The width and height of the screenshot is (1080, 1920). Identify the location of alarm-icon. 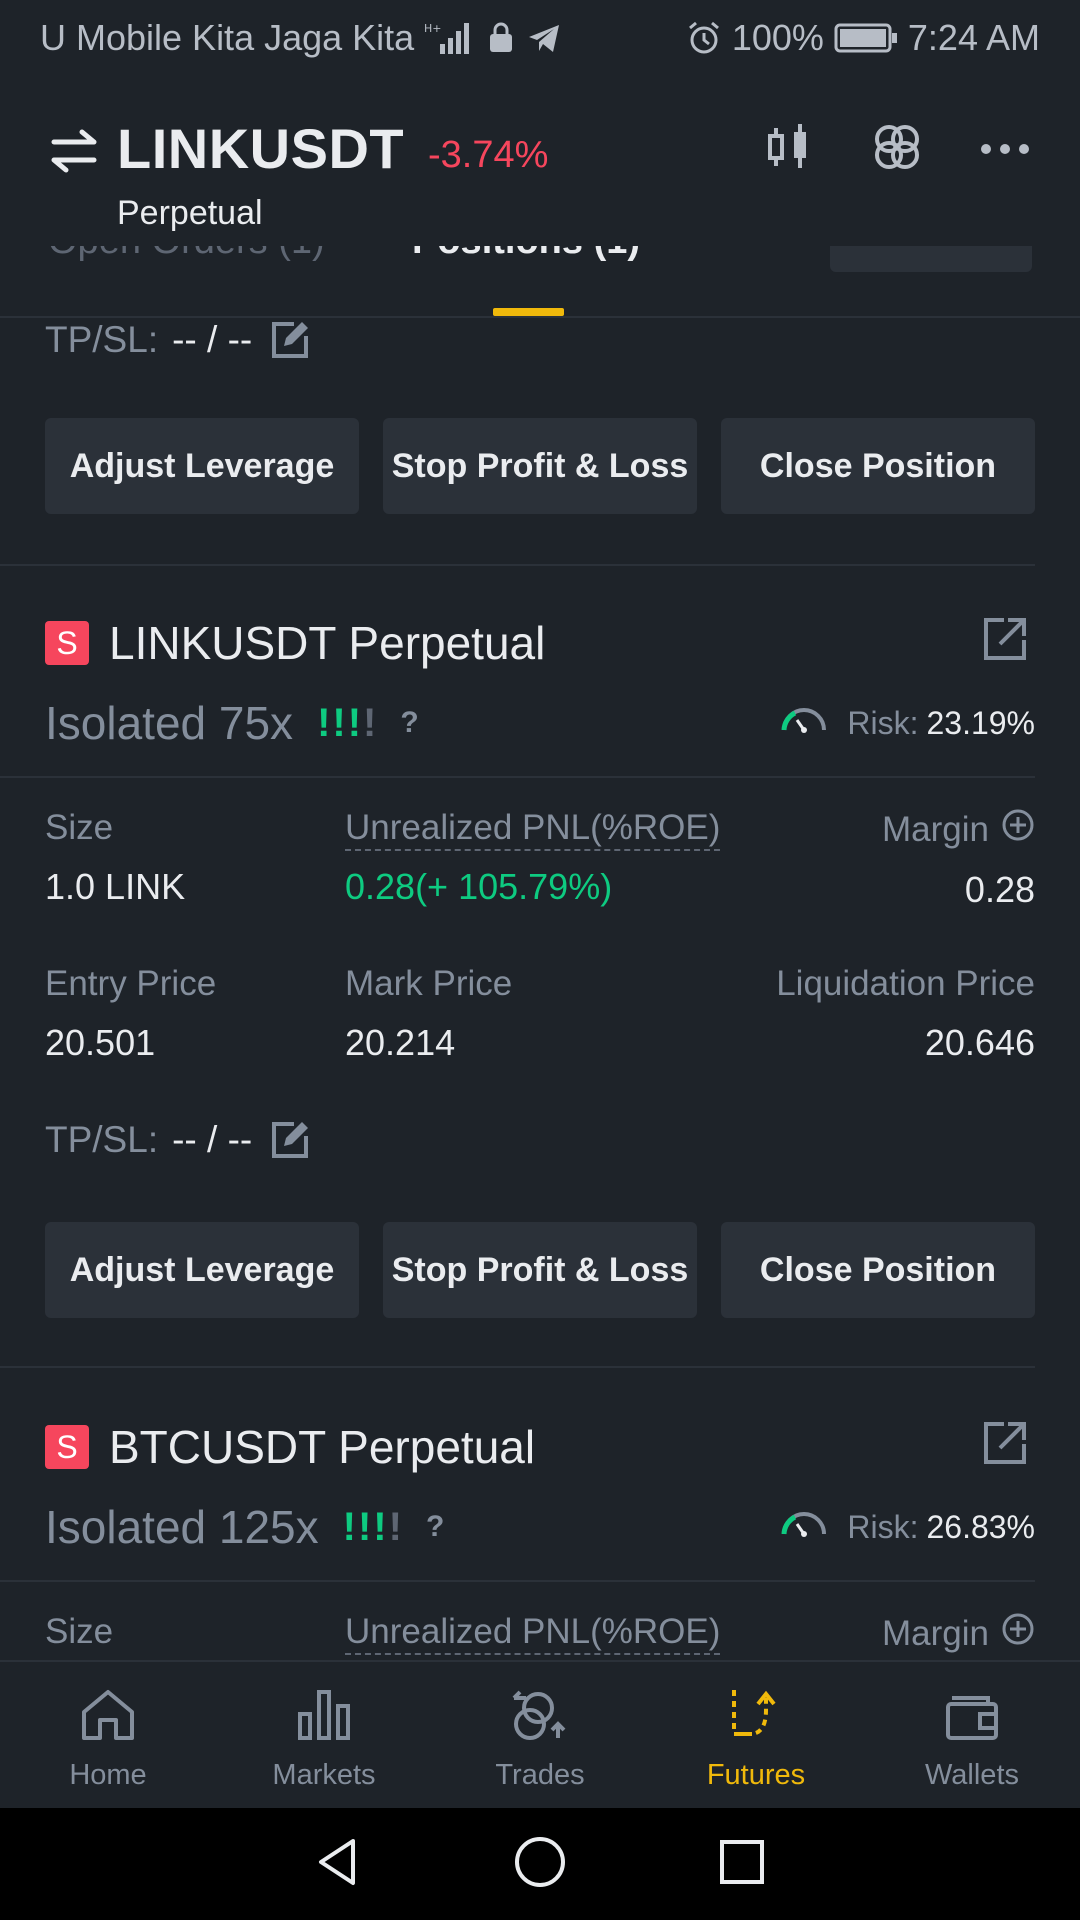
(704, 38).